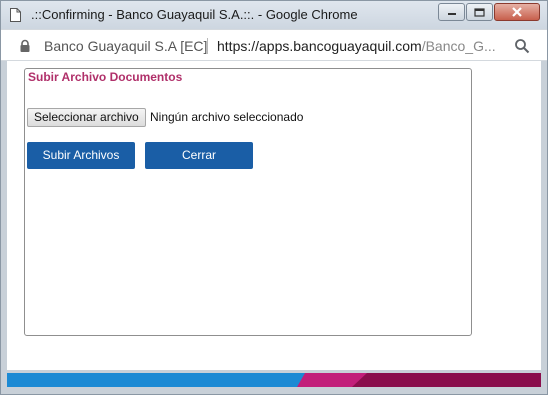 The width and height of the screenshot is (548, 395). Describe the element at coordinates (522, 46) in the screenshot. I see `zoom-icon` at that location.